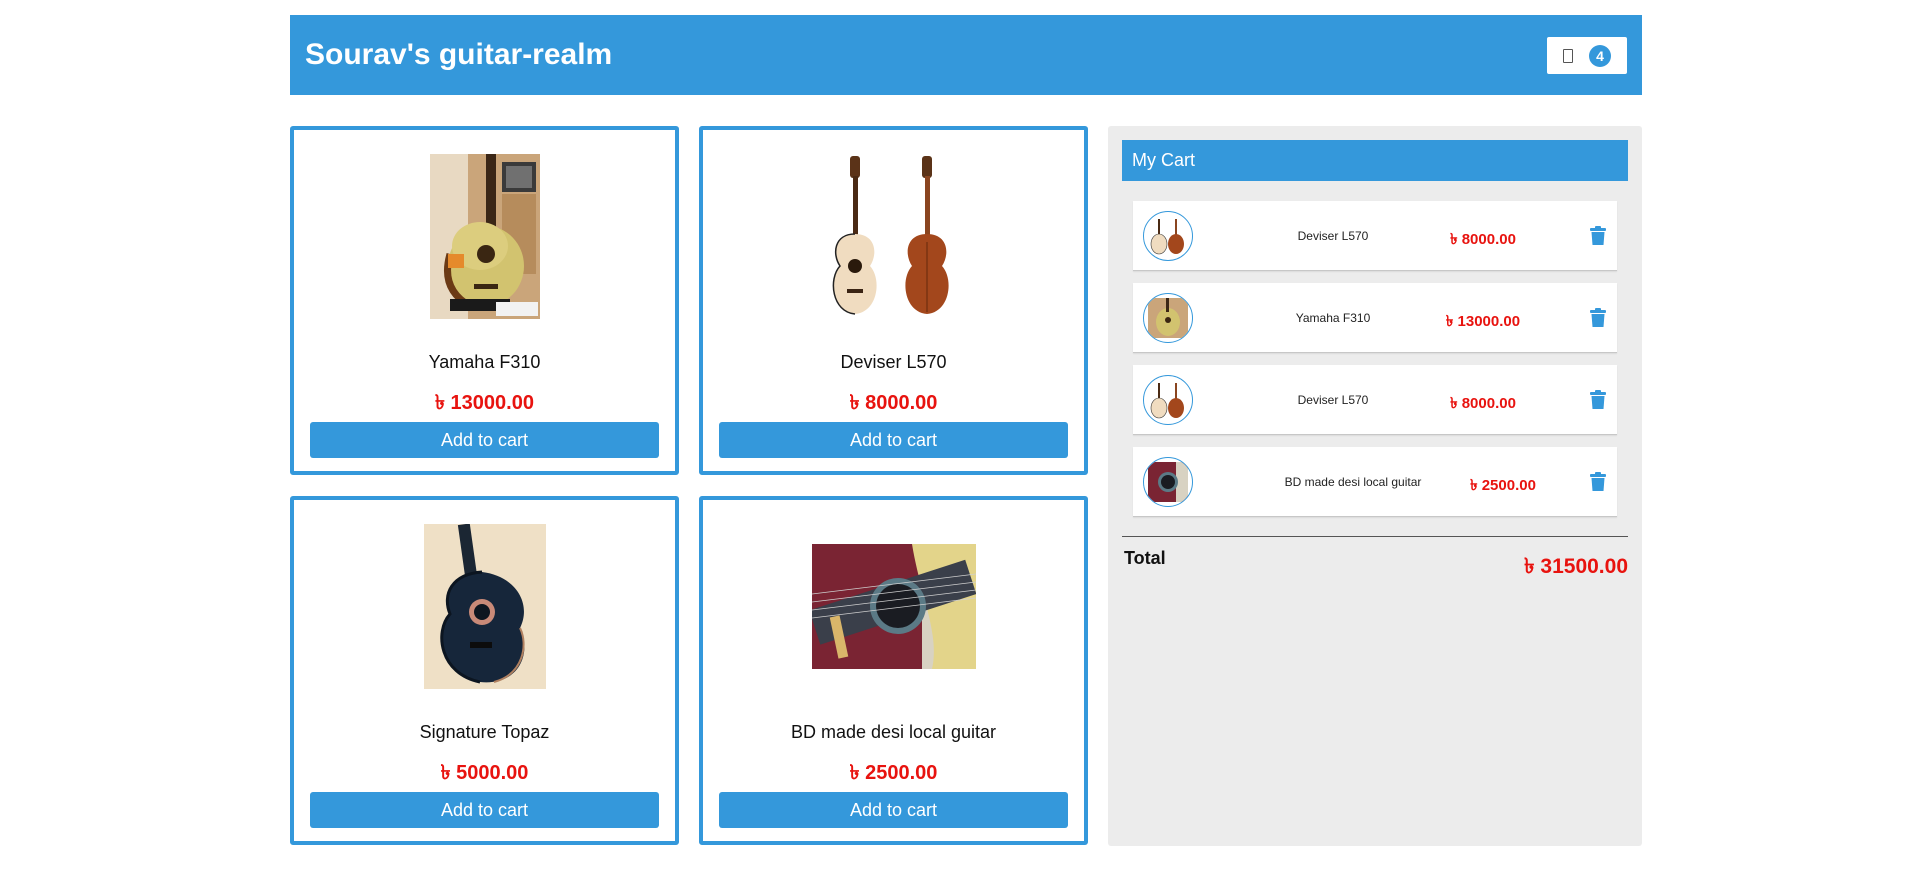 The image size is (1920, 893). I want to click on cart-icon, so click(1568, 55).